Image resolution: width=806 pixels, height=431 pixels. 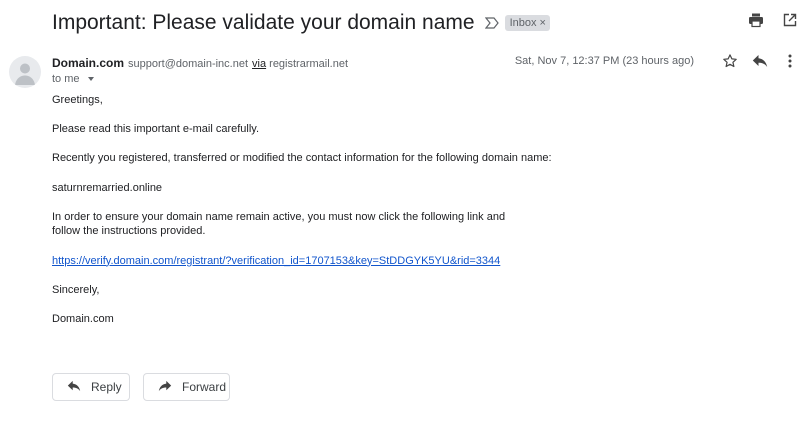 What do you see at coordinates (90, 79) in the screenshot?
I see `chevron-down-icon` at bounding box center [90, 79].